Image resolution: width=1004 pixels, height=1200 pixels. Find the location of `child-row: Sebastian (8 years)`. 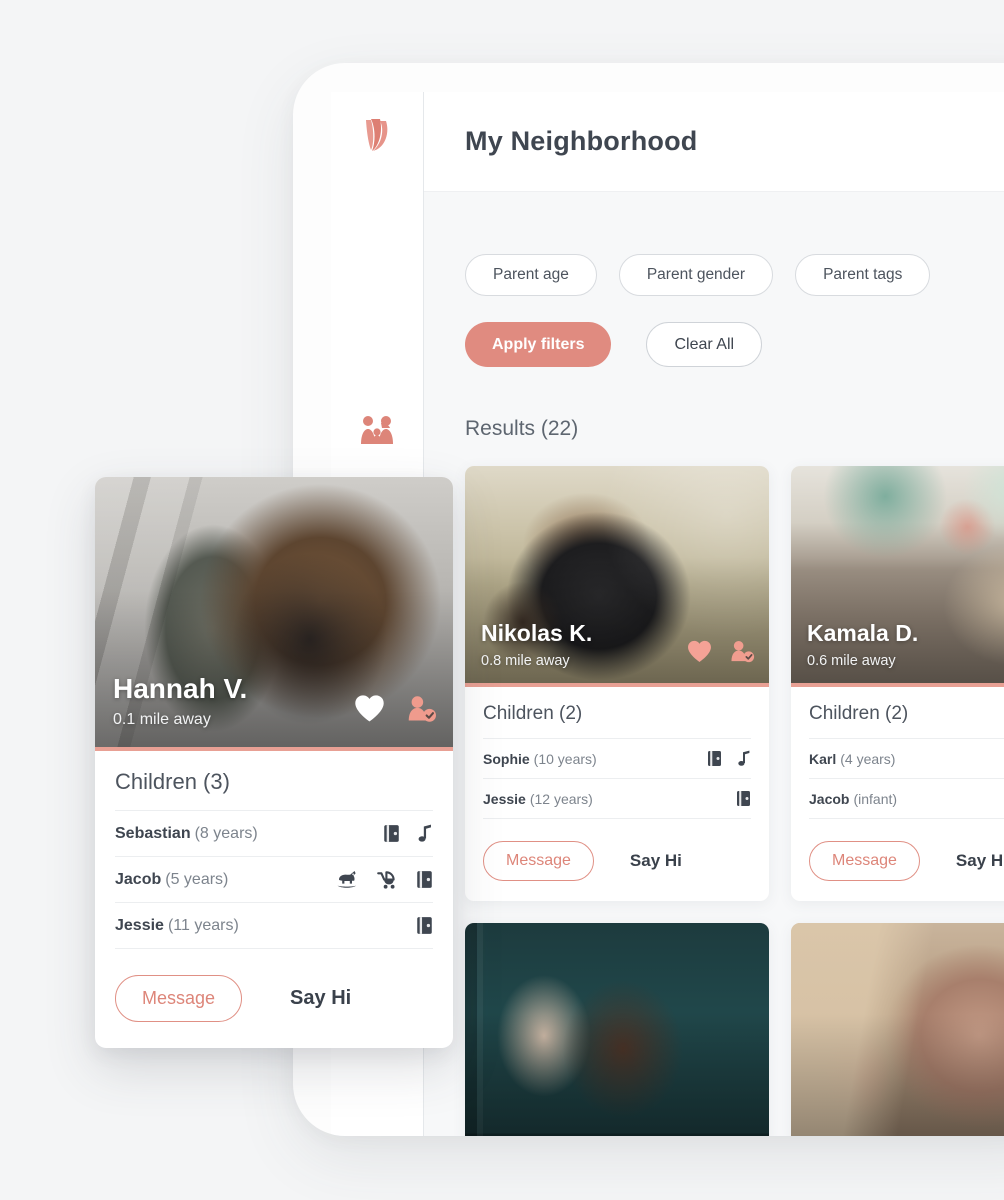

child-row: Sebastian (8 years) is located at coordinates (274, 833).